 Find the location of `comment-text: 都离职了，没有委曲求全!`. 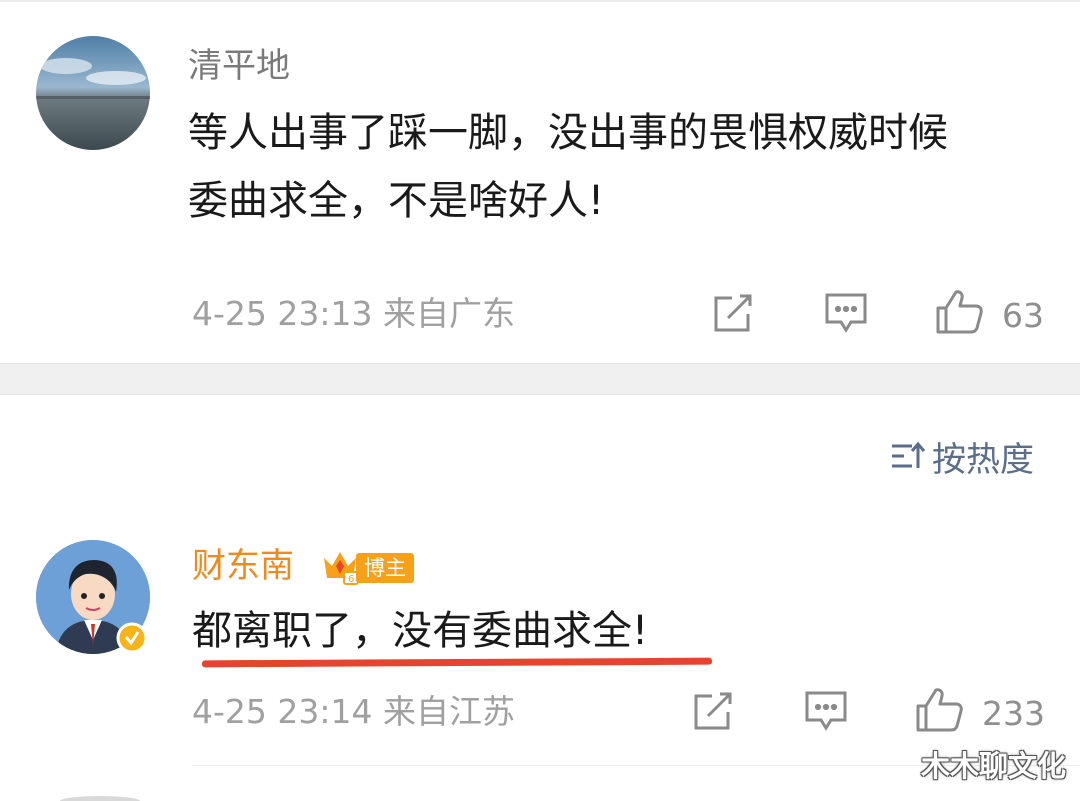

comment-text: 都离职了，没有委曲求全! is located at coordinates (420, 631).